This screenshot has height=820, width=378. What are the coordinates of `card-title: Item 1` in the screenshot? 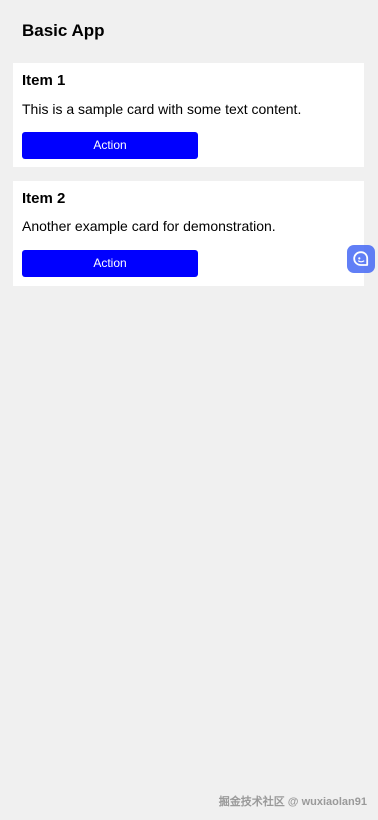 It's located at (44, 80).